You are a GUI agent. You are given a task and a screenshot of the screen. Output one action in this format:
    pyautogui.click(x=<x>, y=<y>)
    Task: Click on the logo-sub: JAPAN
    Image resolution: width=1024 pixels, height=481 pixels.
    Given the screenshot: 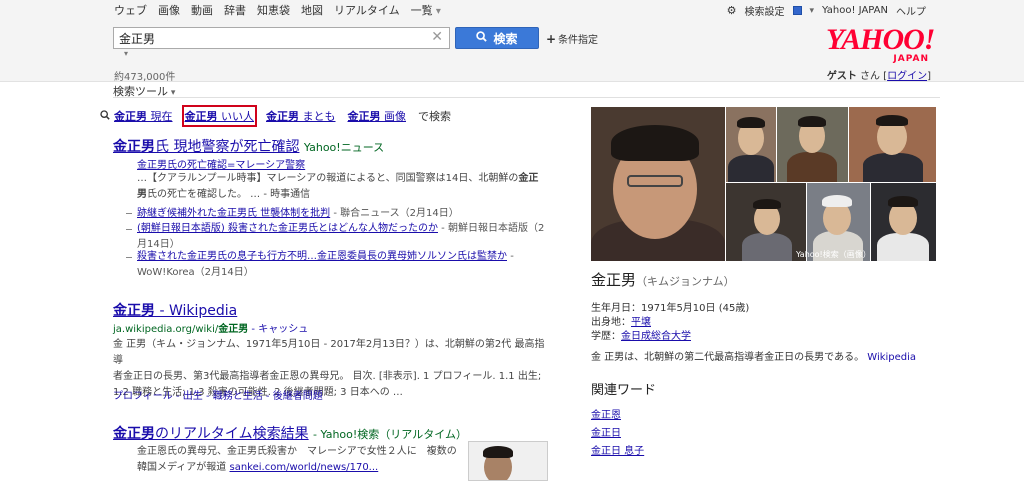 What is the action you would take?
    pyautogui.click(x=911, y=59)
    